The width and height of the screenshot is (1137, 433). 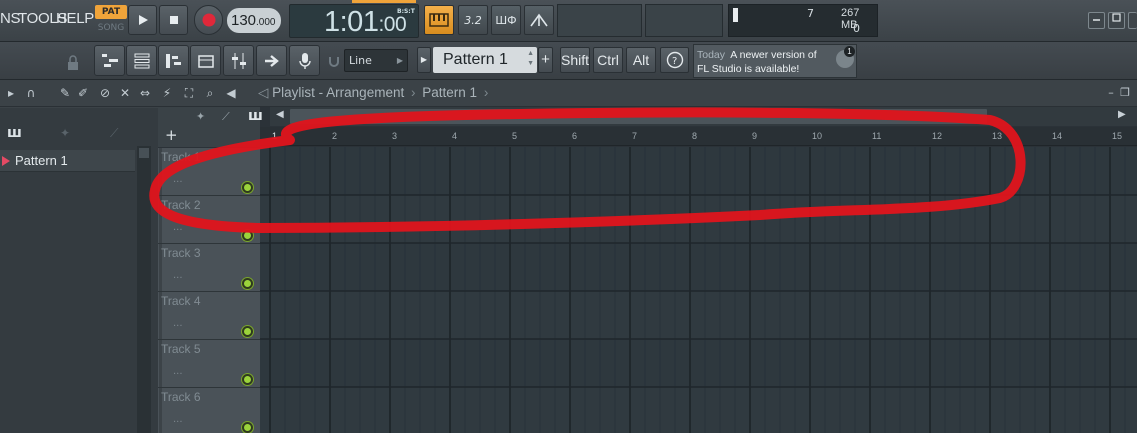 I want to click on dropdown-arrow-icon: ▶, so click(x=399, y=60).